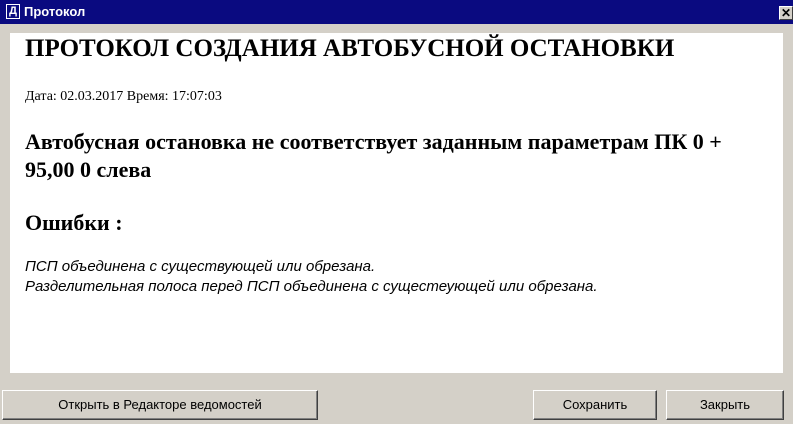 The width and height of the screenshot is (793, 424). I want to click on app-icon: Д, so click(13, 11).